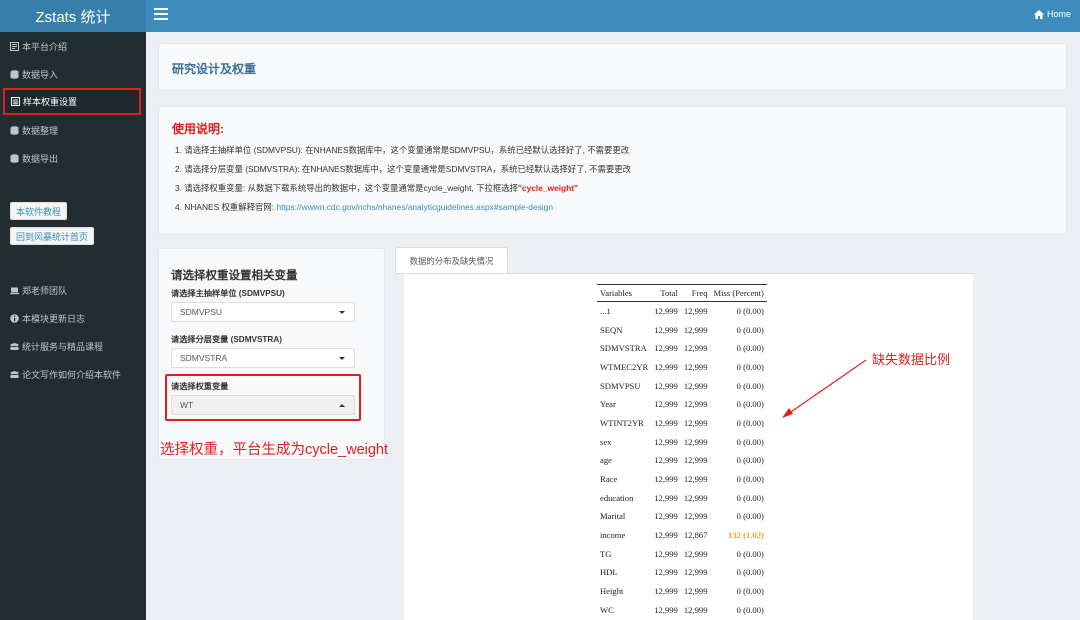  Describe the element at coordinates (200, 386) in the screenshot. I see `weight-label: 请选择权重变量` at that location.